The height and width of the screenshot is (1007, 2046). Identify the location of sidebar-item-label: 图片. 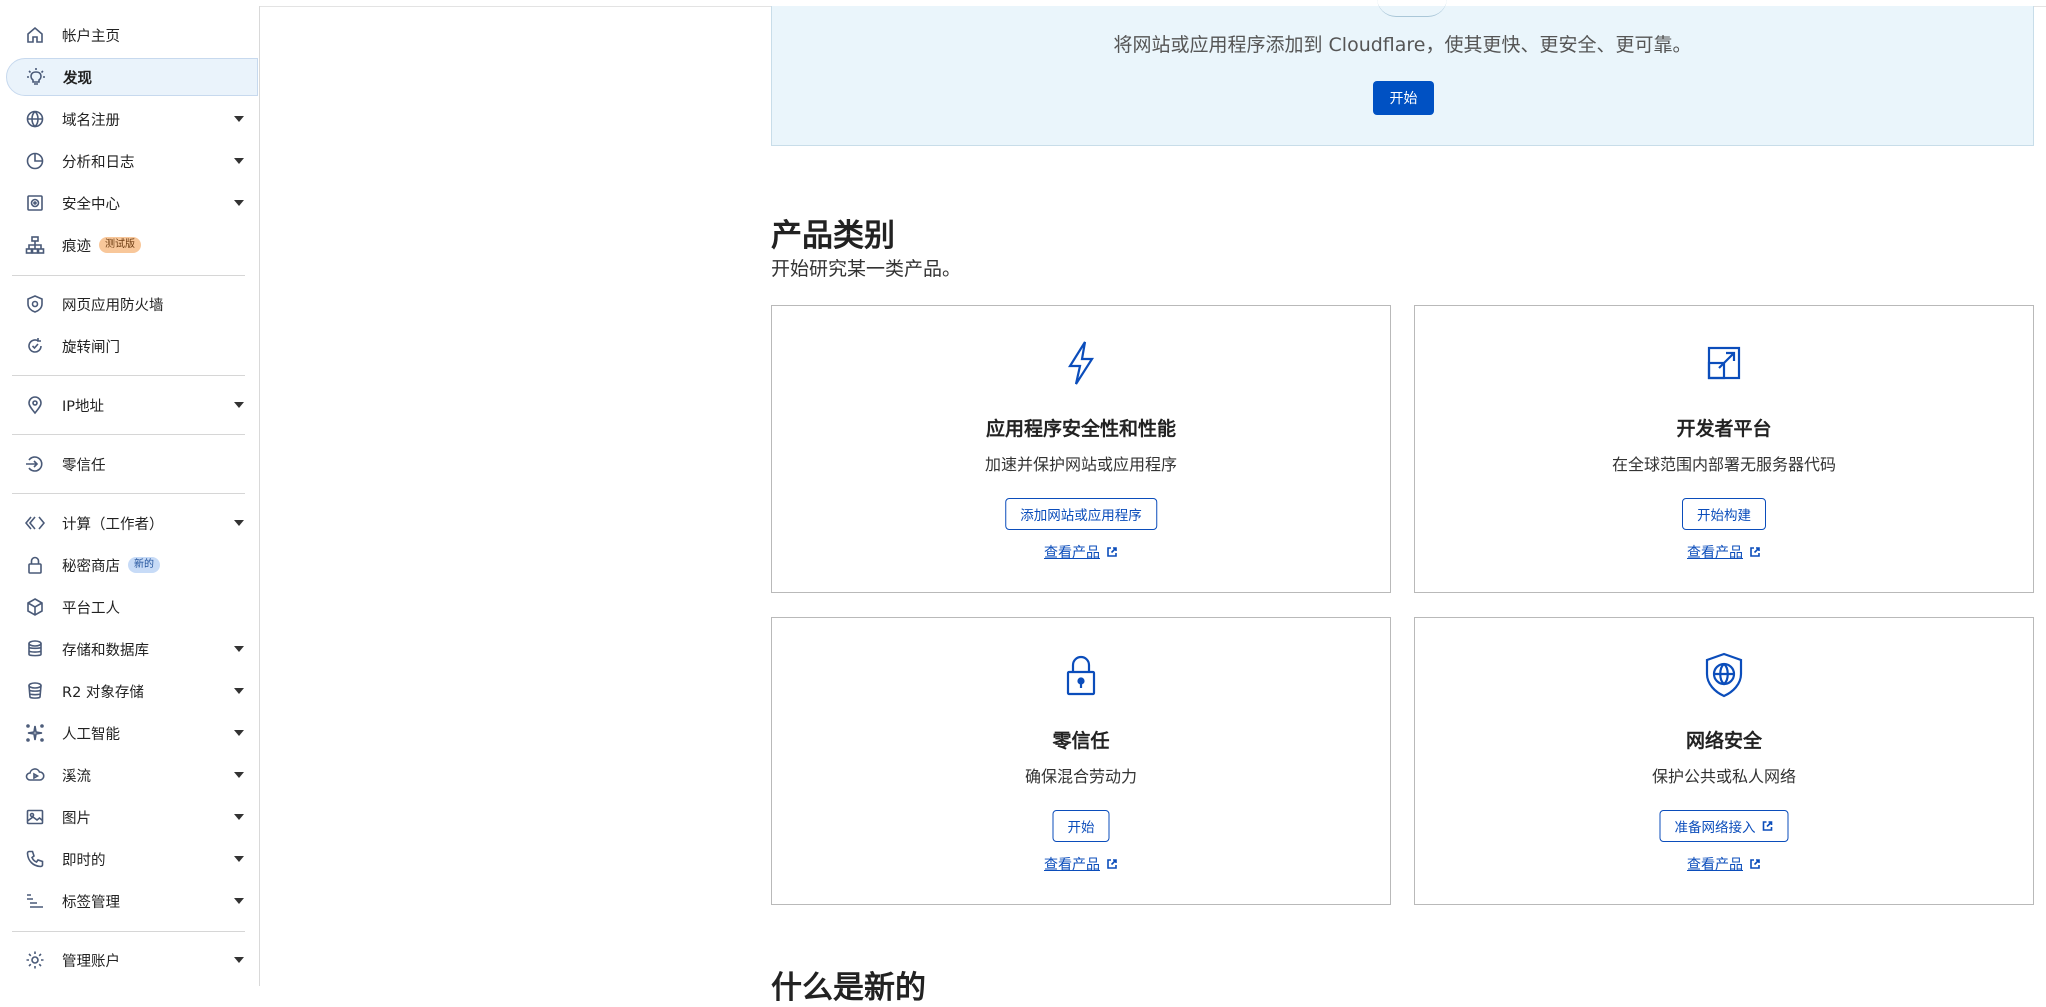
(76, 818).